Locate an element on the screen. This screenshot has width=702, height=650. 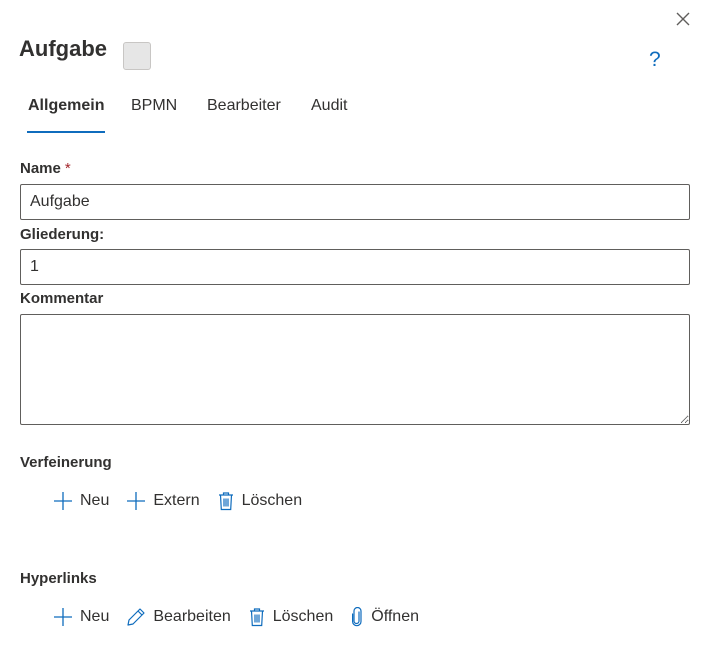
help-icon: ? is located at coordinates (655, 59).